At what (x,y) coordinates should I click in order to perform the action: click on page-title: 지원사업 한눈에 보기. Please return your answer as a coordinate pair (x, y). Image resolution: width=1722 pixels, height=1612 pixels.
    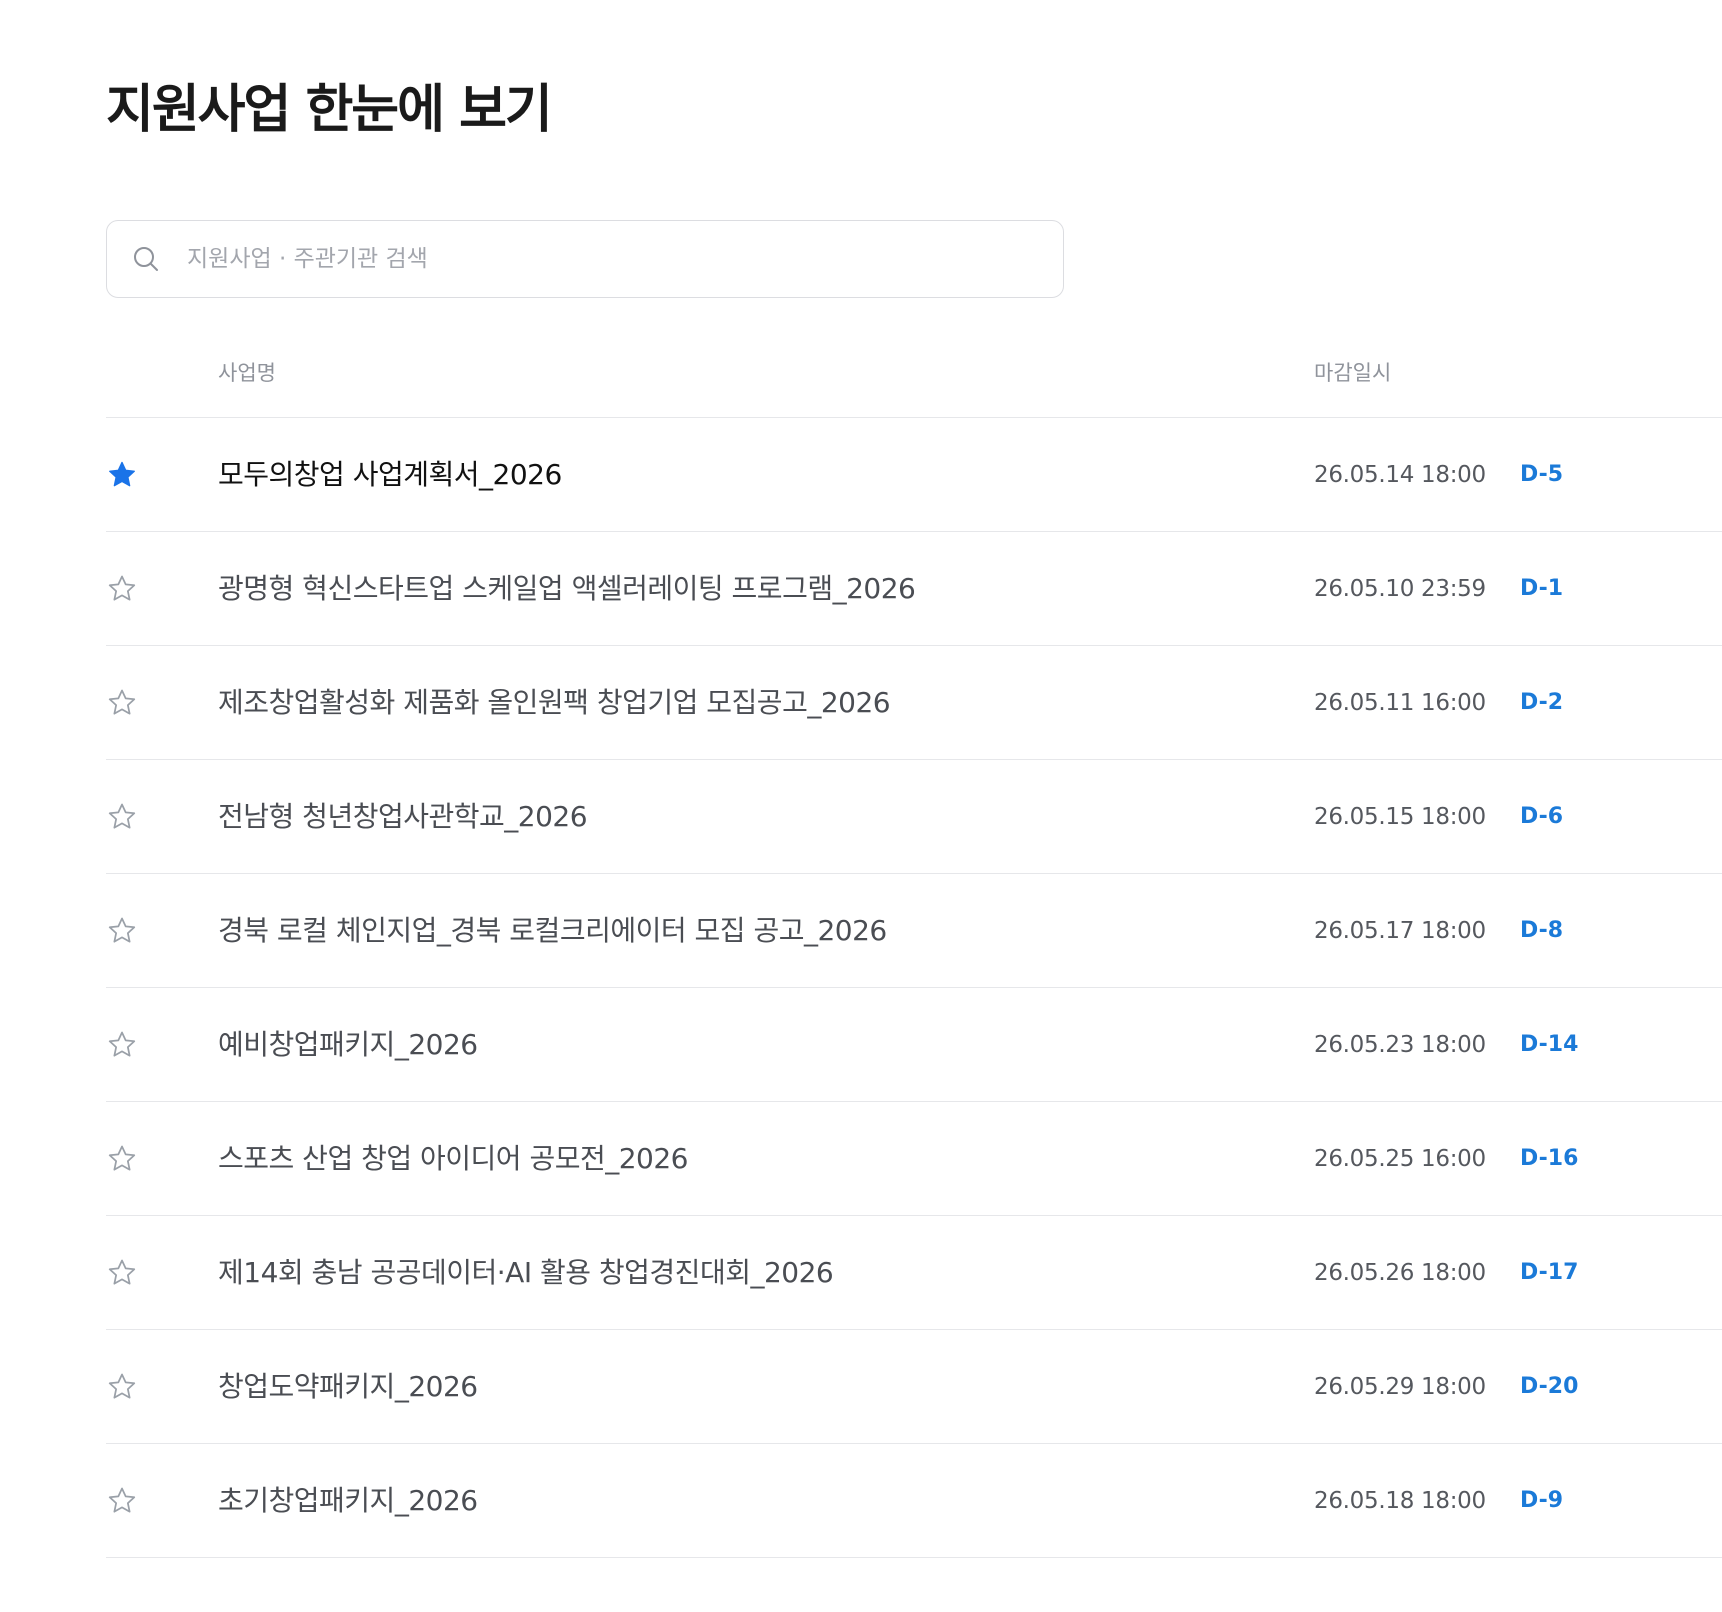
    Looking at the image, I should click on (329, 110).